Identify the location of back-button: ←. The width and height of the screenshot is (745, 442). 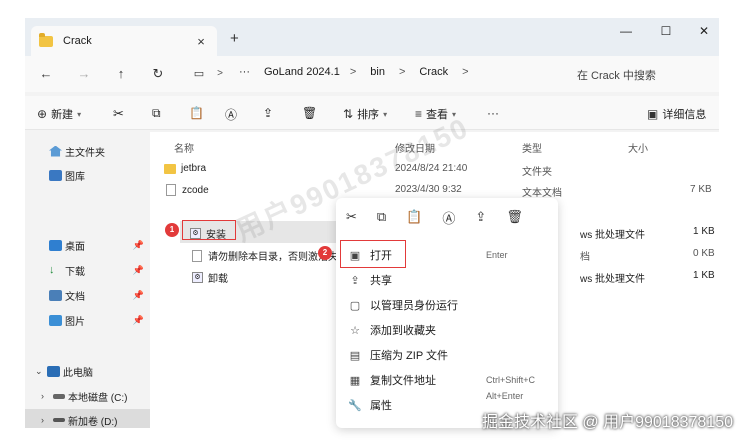
(46, 73).